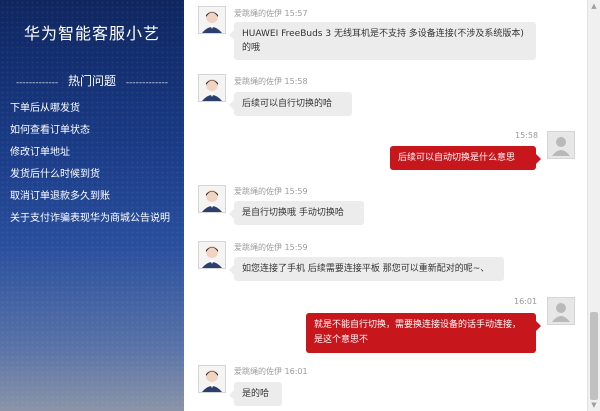 This screenshot has width=600, height=411. Describe the element at coordinates (290, 104) in the screenshot. I see `agent-message: 后续可以自行切换的哈` at that location.